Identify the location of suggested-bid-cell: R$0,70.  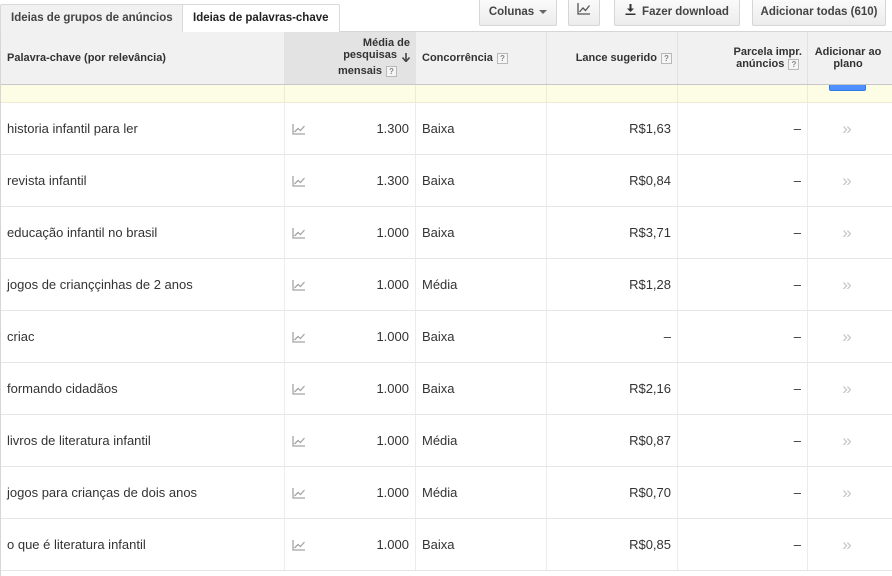
(650, 492).